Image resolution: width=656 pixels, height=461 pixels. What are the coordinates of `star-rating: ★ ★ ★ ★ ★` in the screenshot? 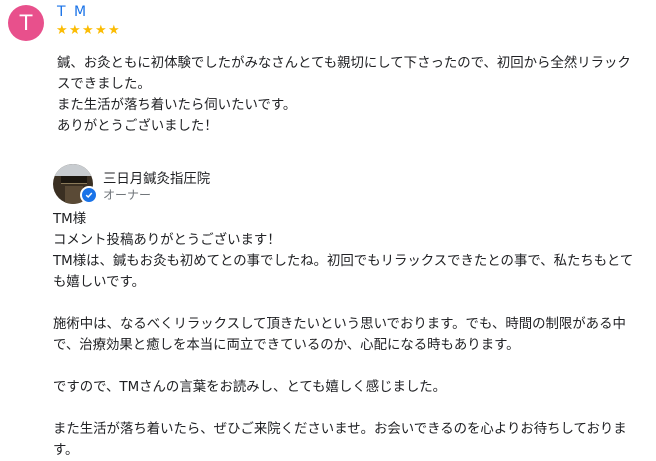 It's located at (88, 31).